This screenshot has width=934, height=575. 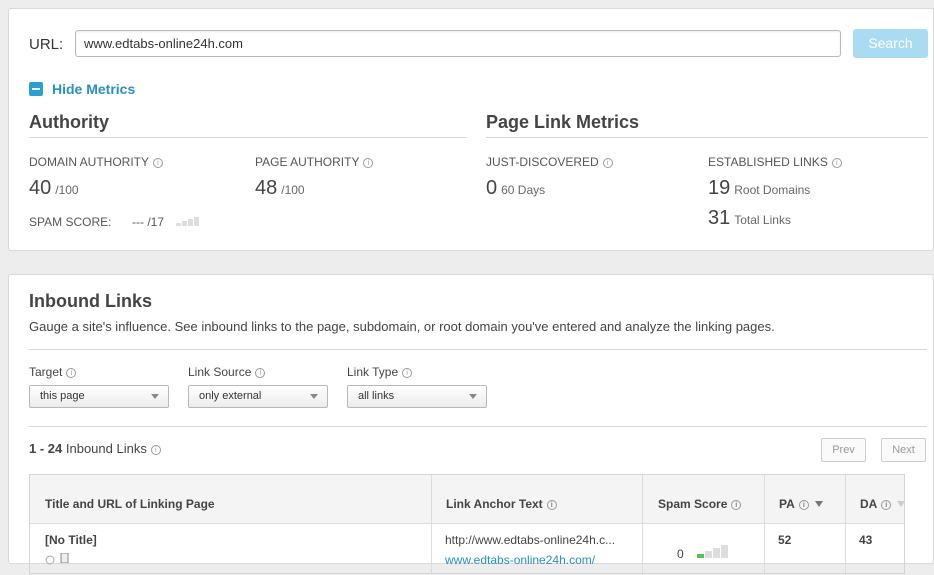 What do you see at coordinates (759, 188) in the screenshot?
I see `root-domains-value: 19 Root Domains` at bounding box center [759, 188].